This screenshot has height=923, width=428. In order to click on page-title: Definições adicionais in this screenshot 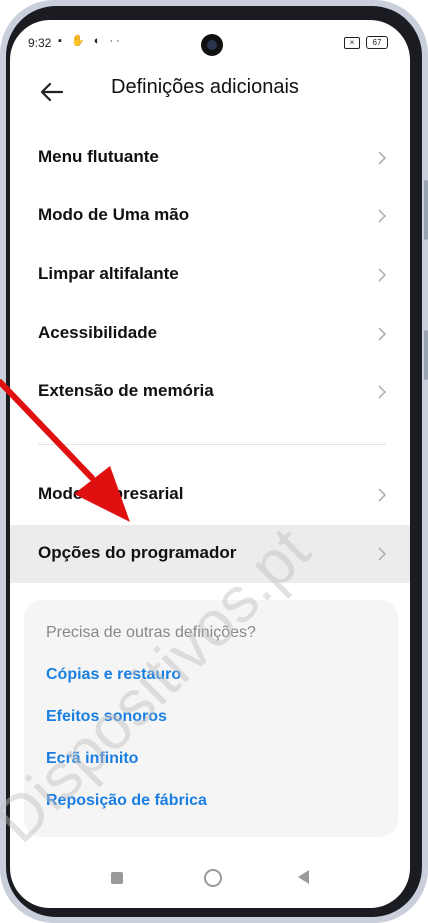, I will do `click(205, 87)`.